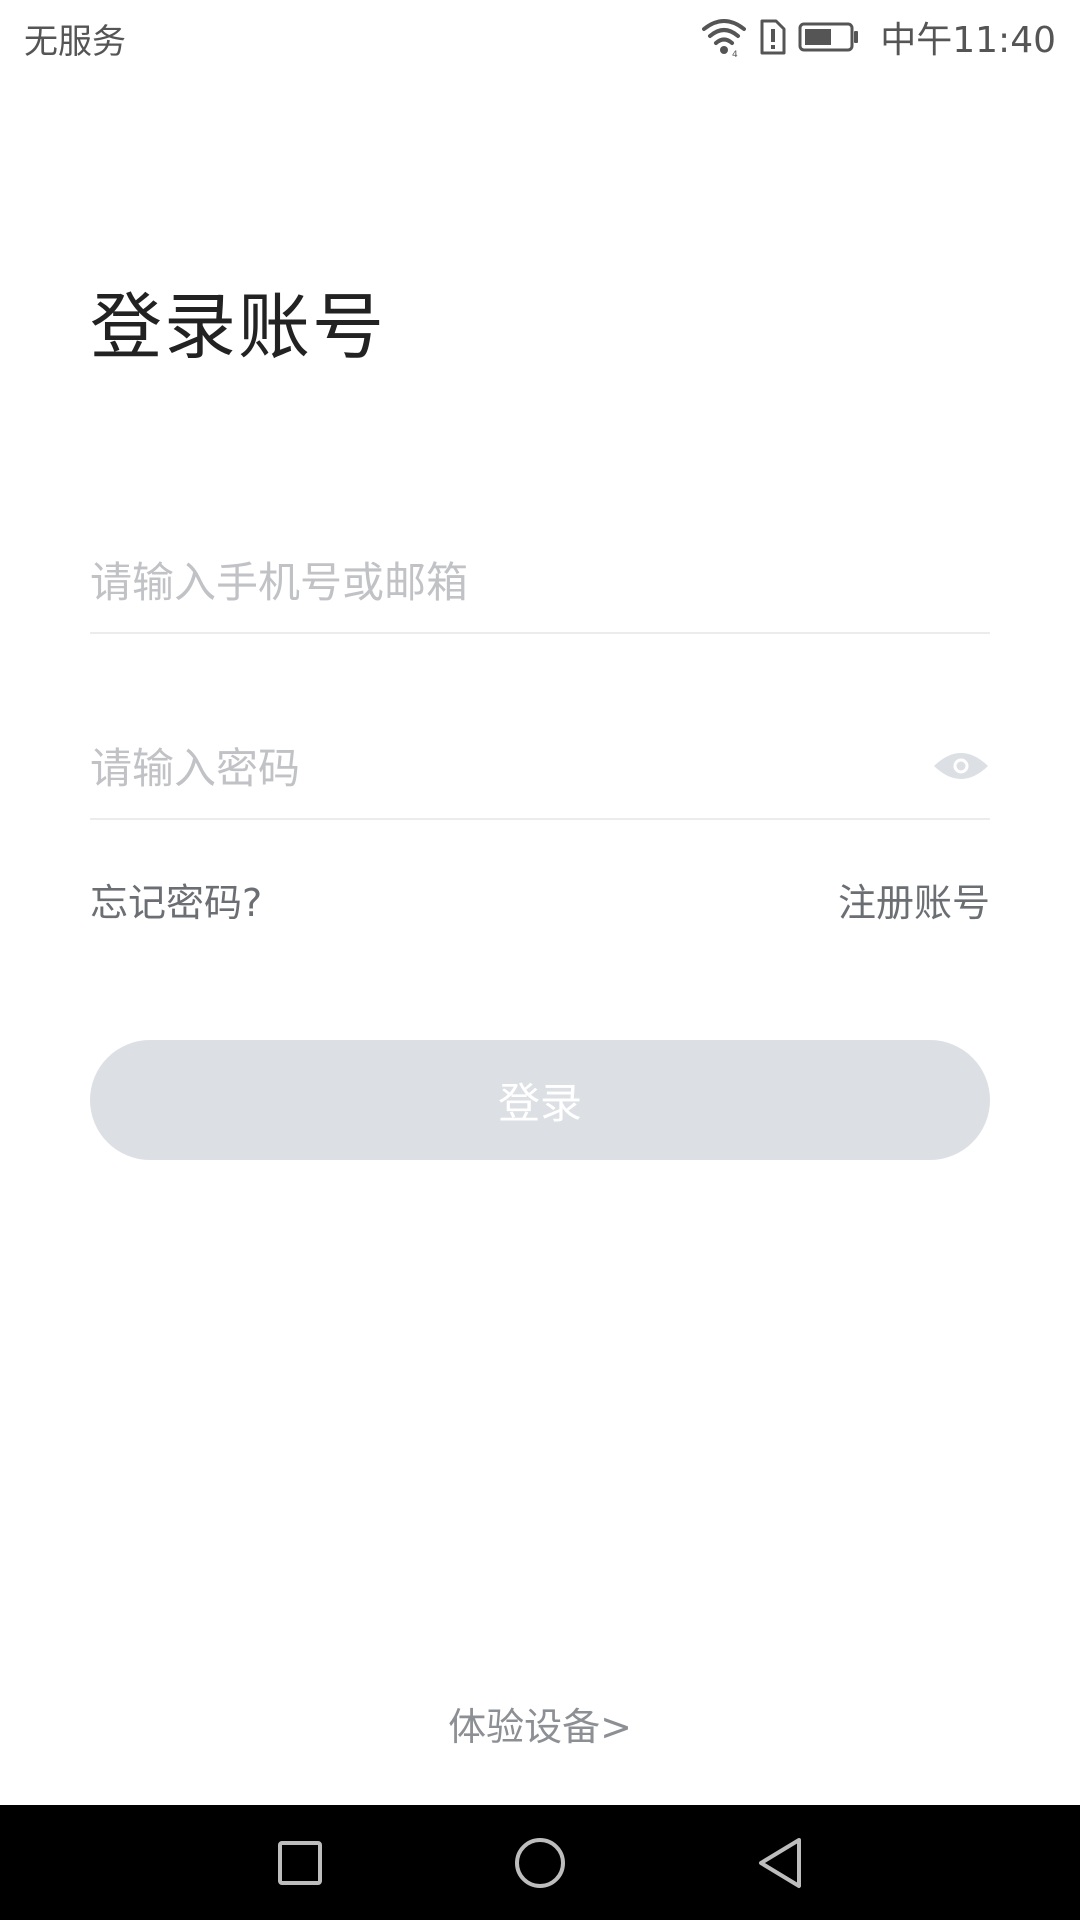  I want to click on navigation-bar, so click(540, 1862).